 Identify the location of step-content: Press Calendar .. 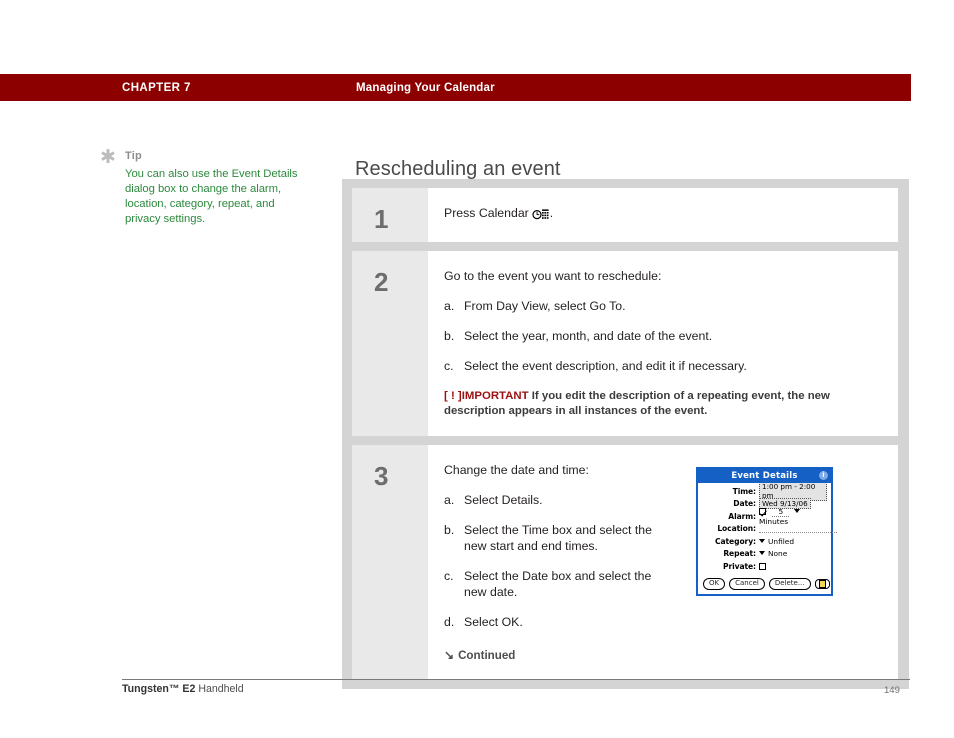
(663, 215).